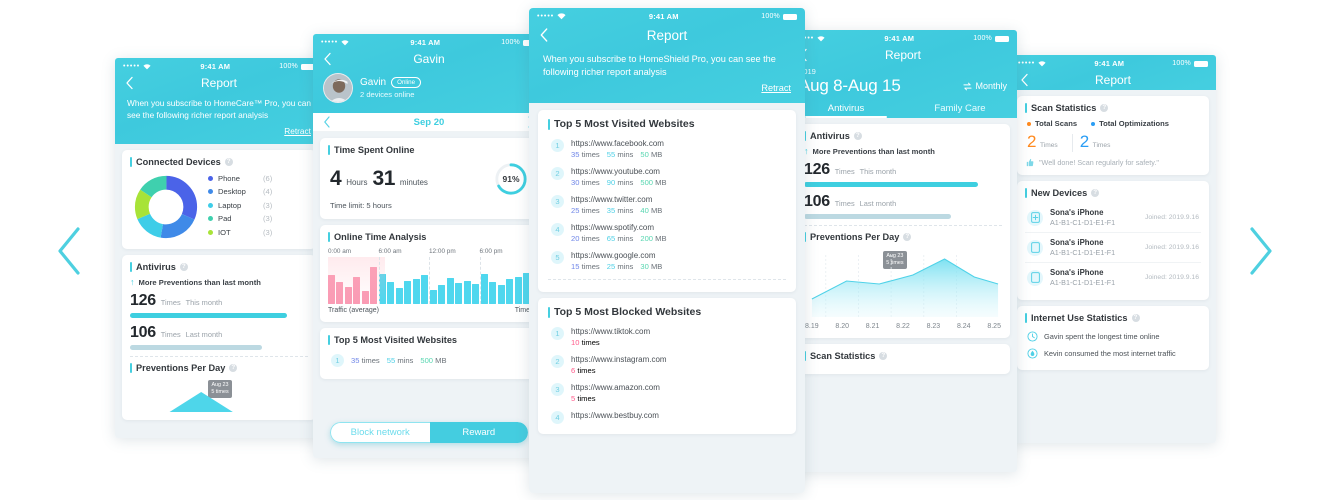 This screenshot has height=500, width=1333. What do you see at coordinates (240, 178) in the screenshot?
I see `legend-item: Phone (6)` at bounding box center [240, 178].